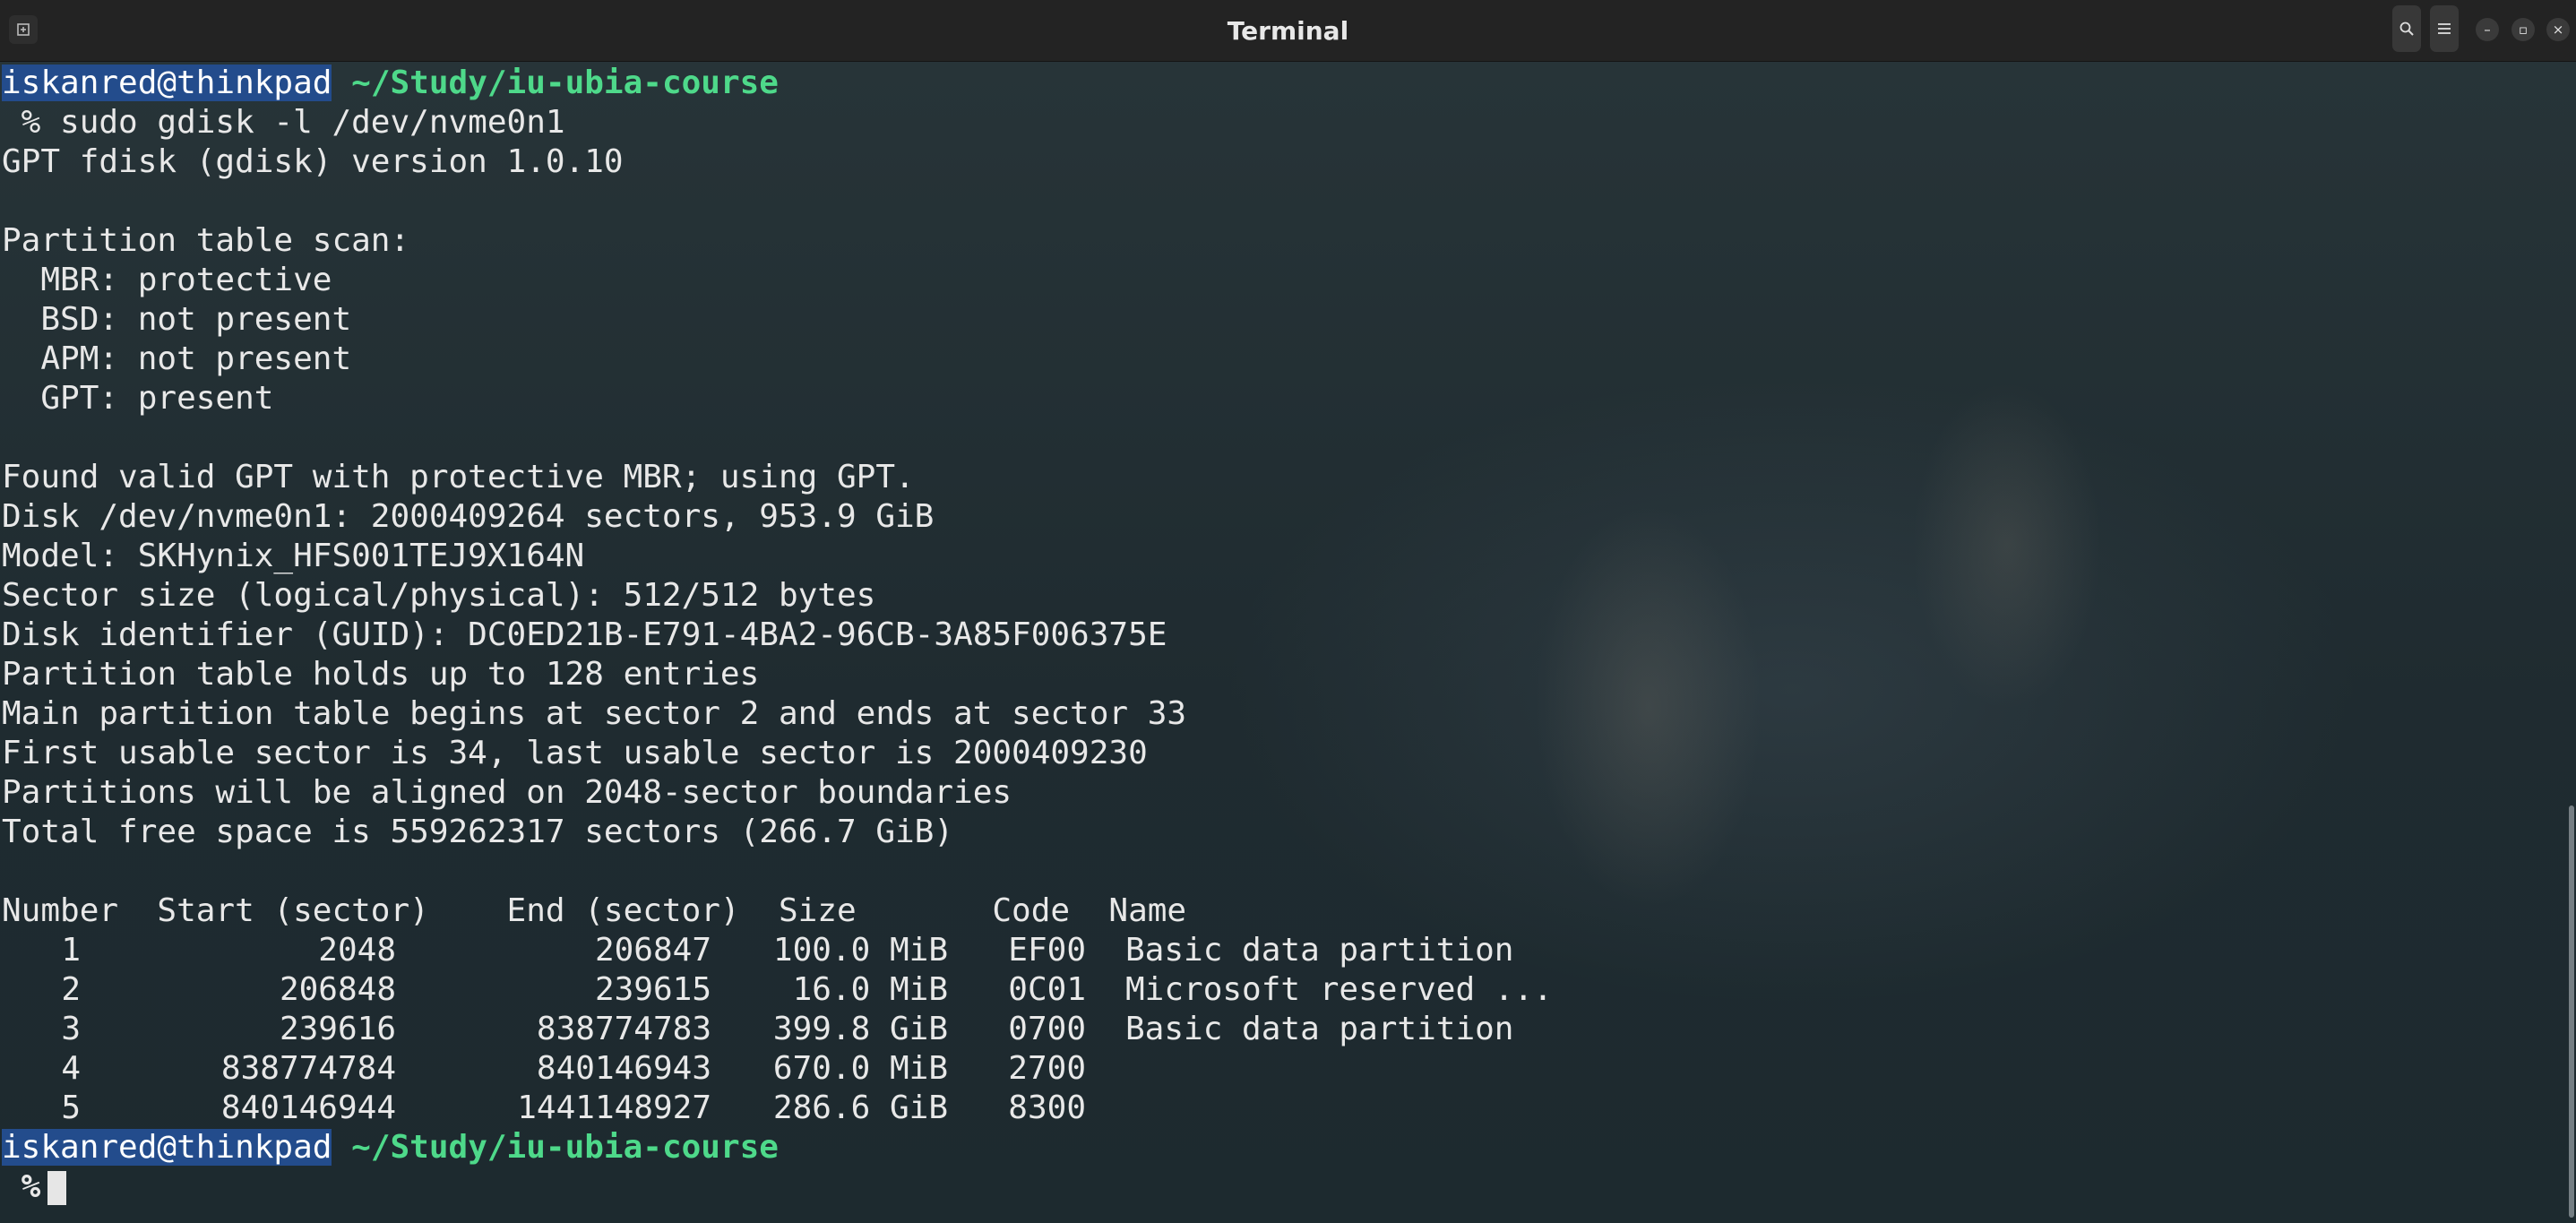 This screenshot has height=1223, width=2576. I want to click on partition-code: EF00, so click(1047, 950).